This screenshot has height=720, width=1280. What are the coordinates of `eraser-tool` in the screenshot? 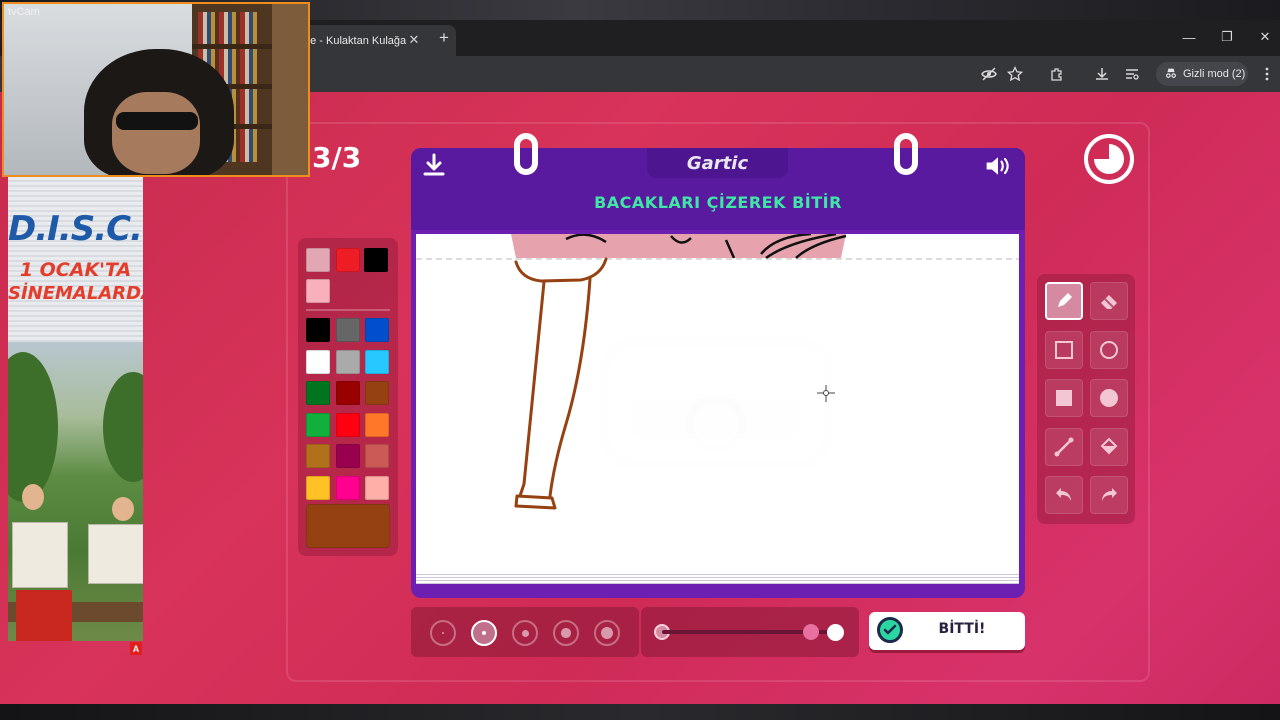 It's located at (1109, 301).